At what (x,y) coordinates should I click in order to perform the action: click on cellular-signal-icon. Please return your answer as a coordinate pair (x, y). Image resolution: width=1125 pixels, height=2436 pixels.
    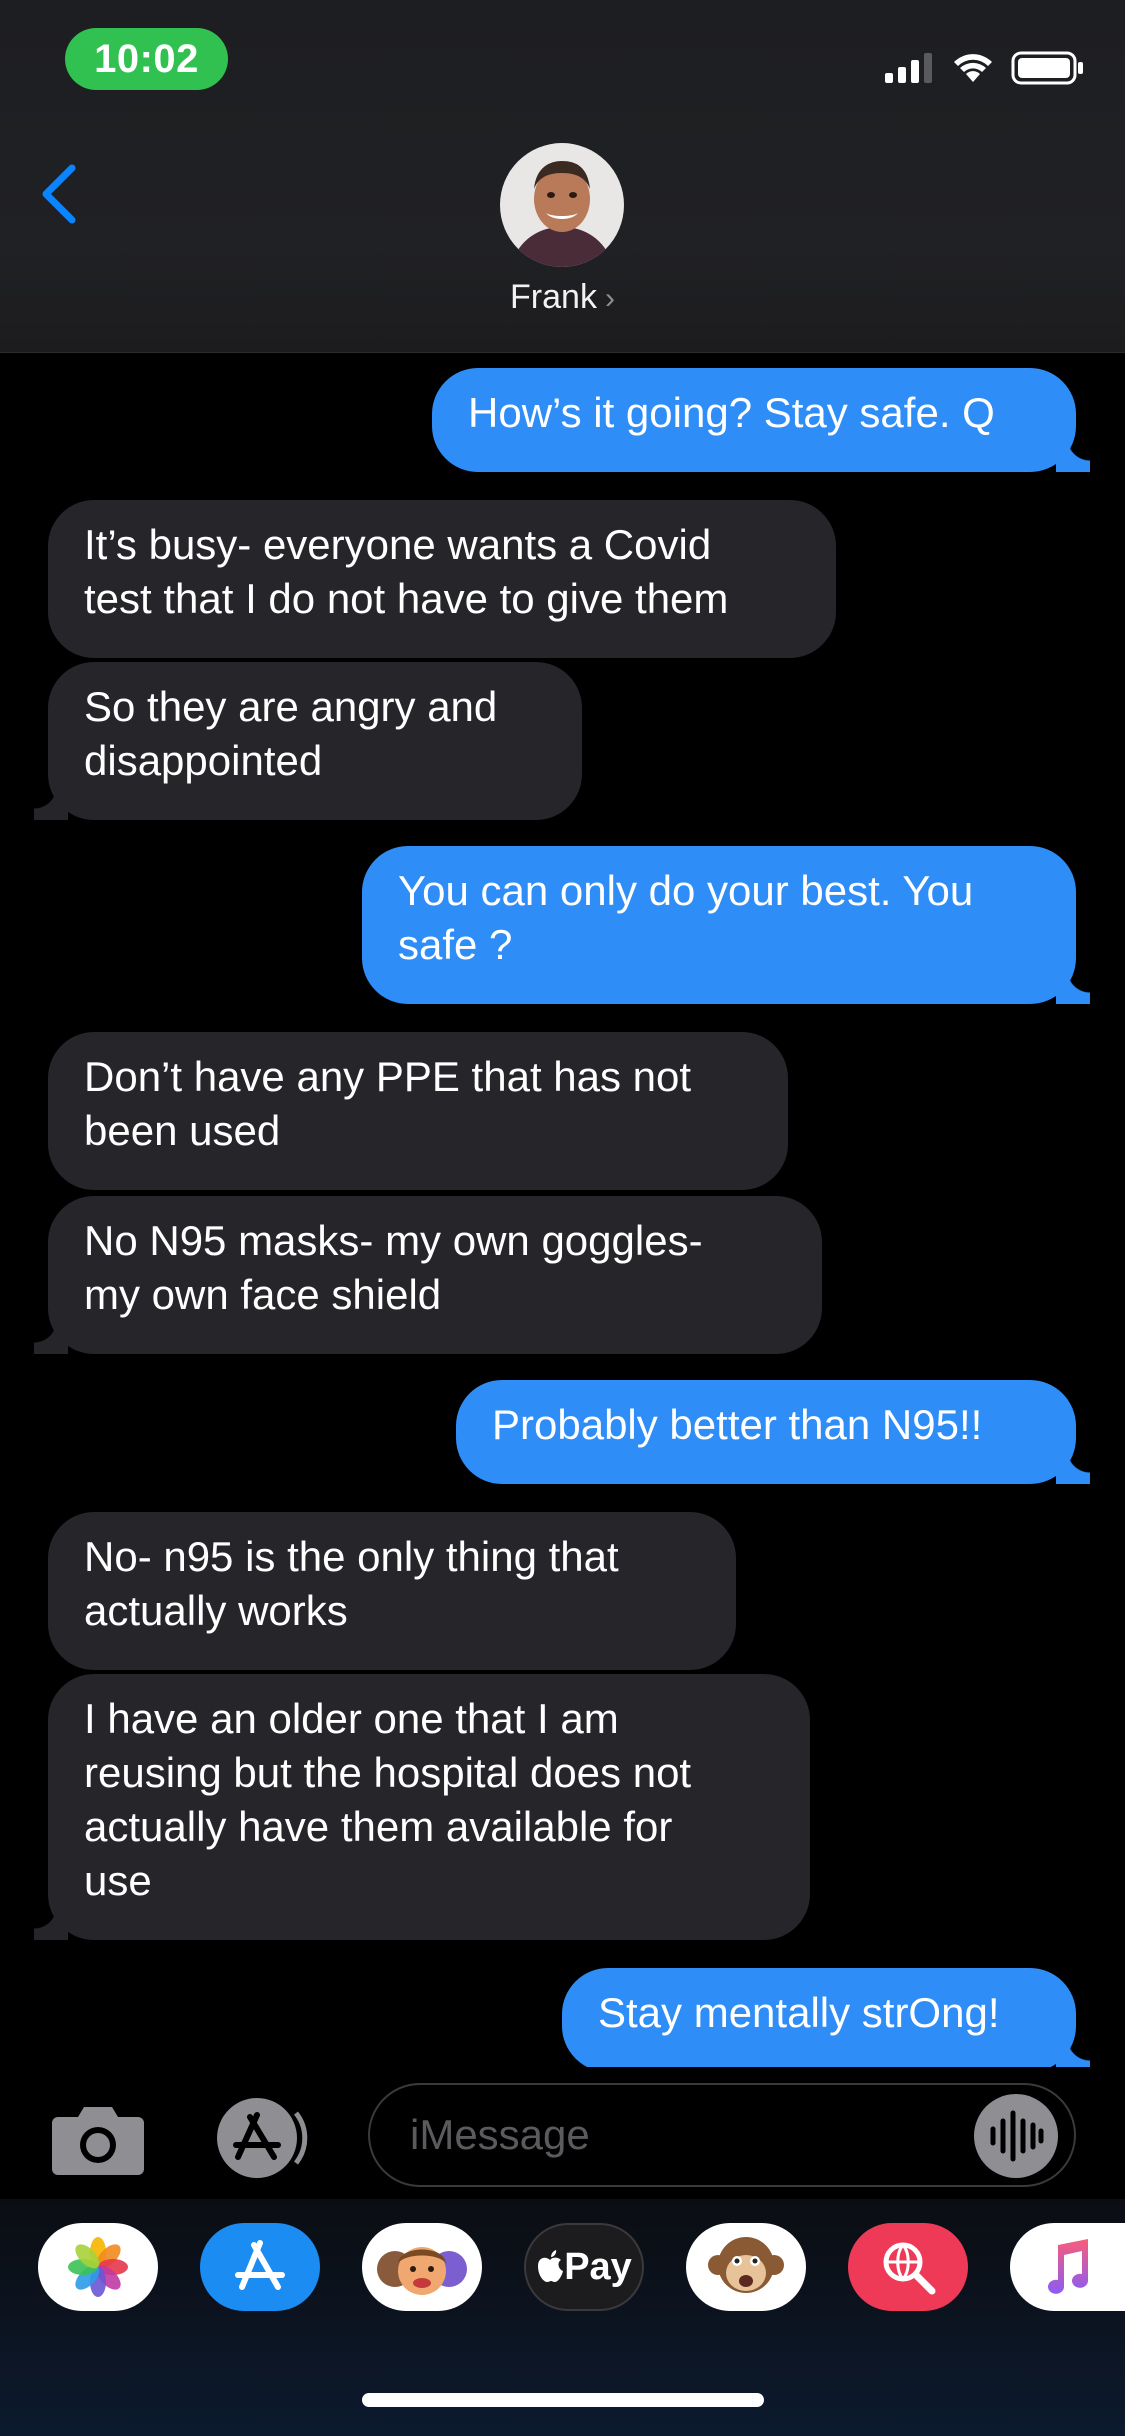
    Looking at the image, I should click on (908, 68).